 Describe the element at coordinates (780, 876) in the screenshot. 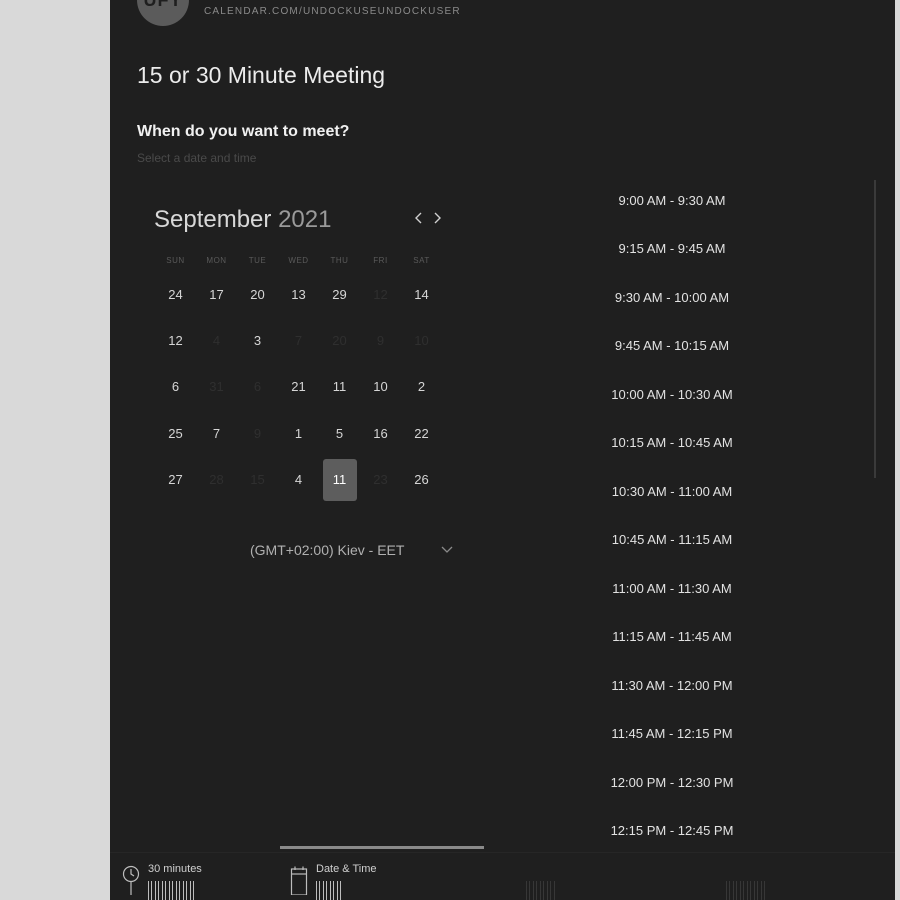

I see `step-confirm` at that location.